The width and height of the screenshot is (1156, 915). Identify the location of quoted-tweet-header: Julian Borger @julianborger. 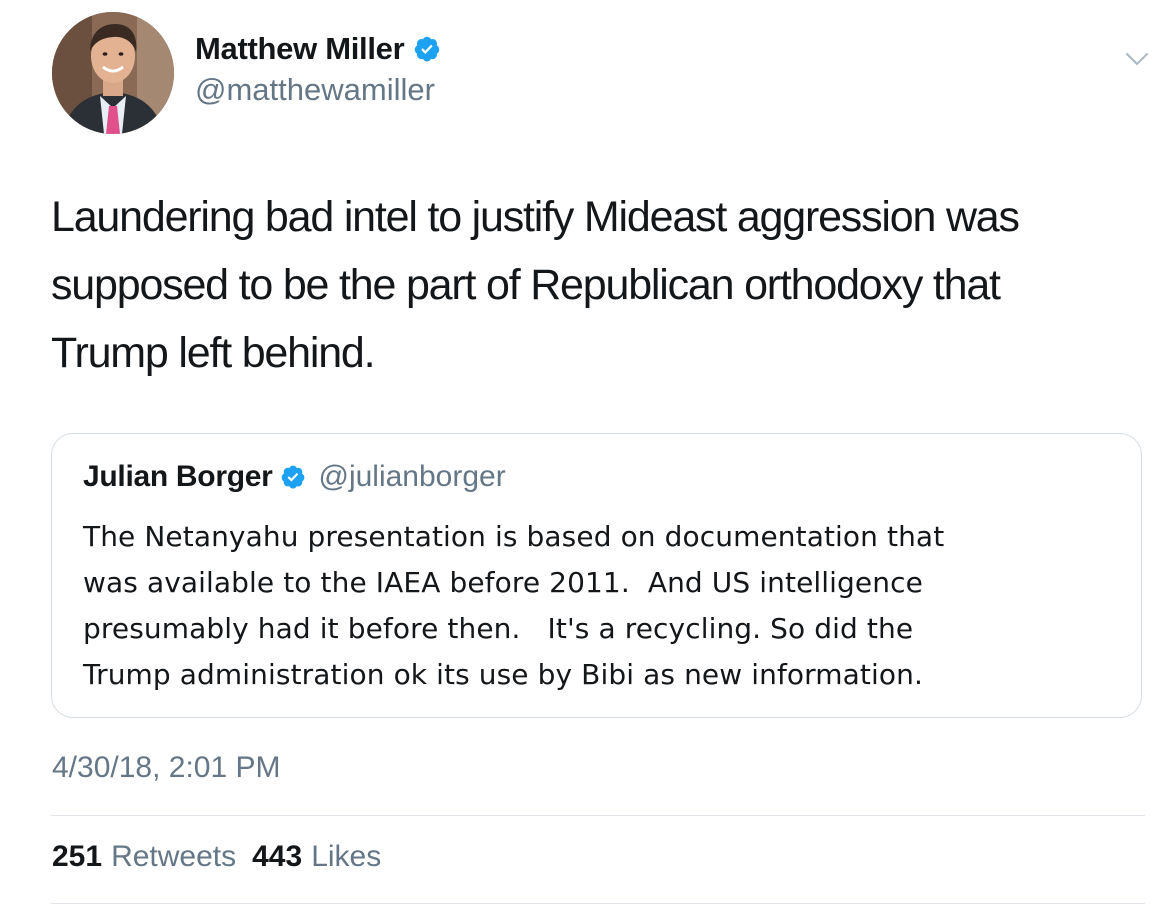
(294, 477).